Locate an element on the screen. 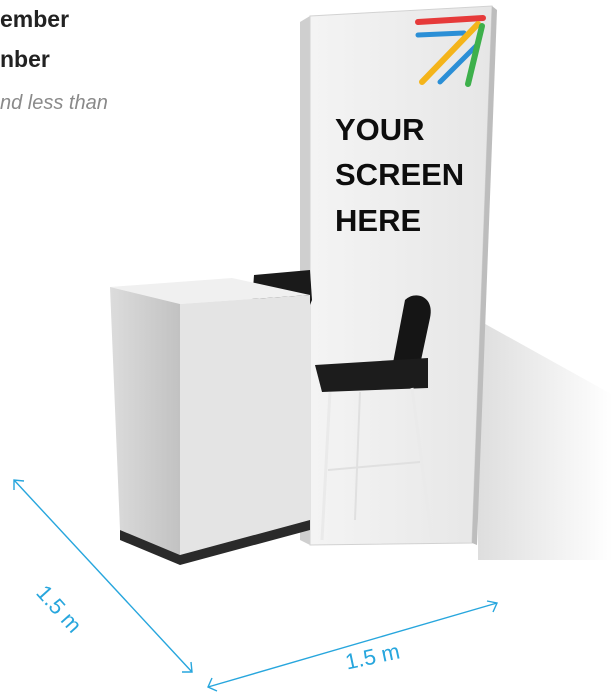 The image size is (613, 694). counter is located at coordinates (210, 421).